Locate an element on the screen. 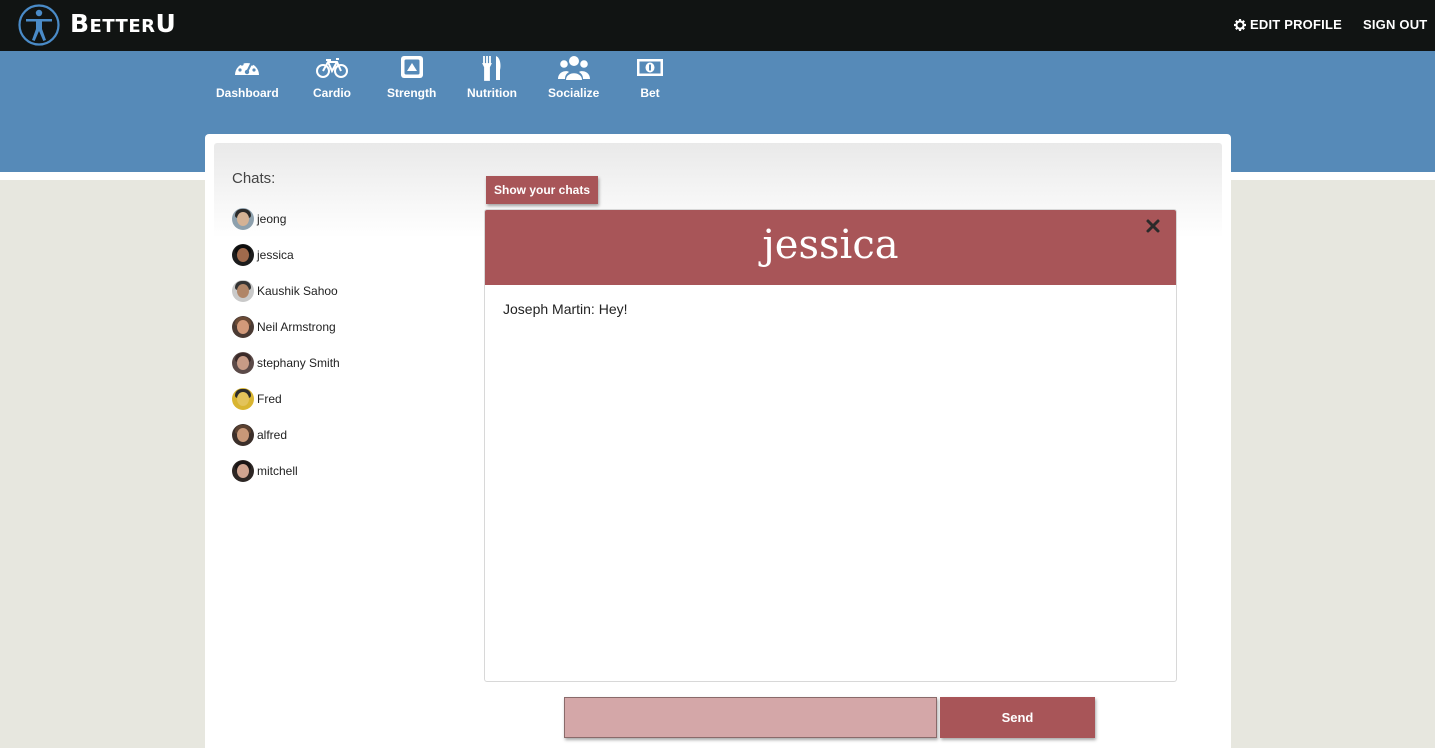 This screenshot has width=1435, height=748. chat-list-item-jeong: jeong is located at coordinates (259, 219).